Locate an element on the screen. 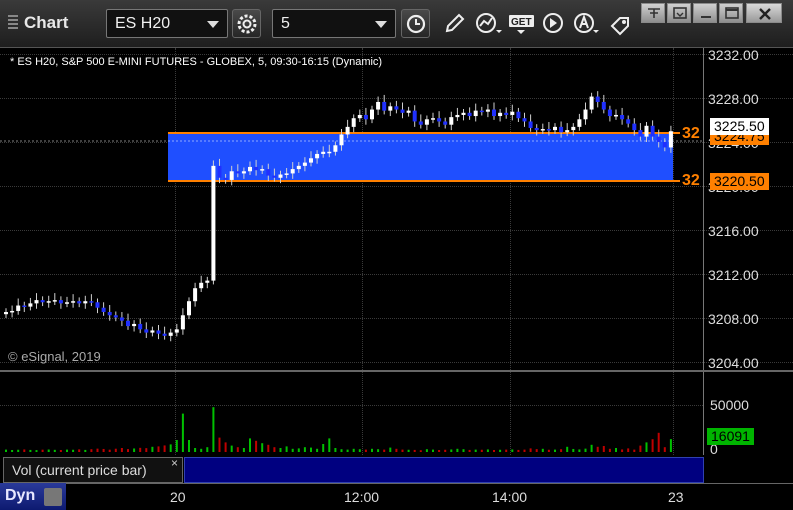  time-template-button is located at coordinates (415, 23).